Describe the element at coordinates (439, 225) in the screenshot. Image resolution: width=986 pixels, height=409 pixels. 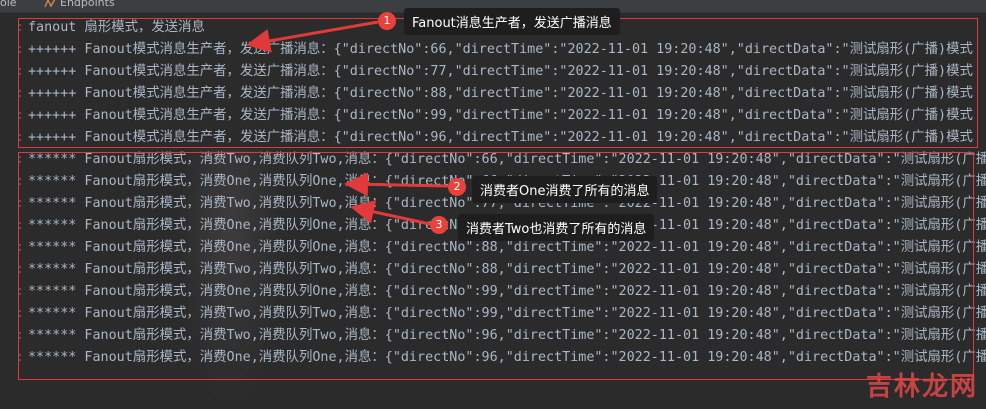
I see `annotation-number-3: 3` at that location.